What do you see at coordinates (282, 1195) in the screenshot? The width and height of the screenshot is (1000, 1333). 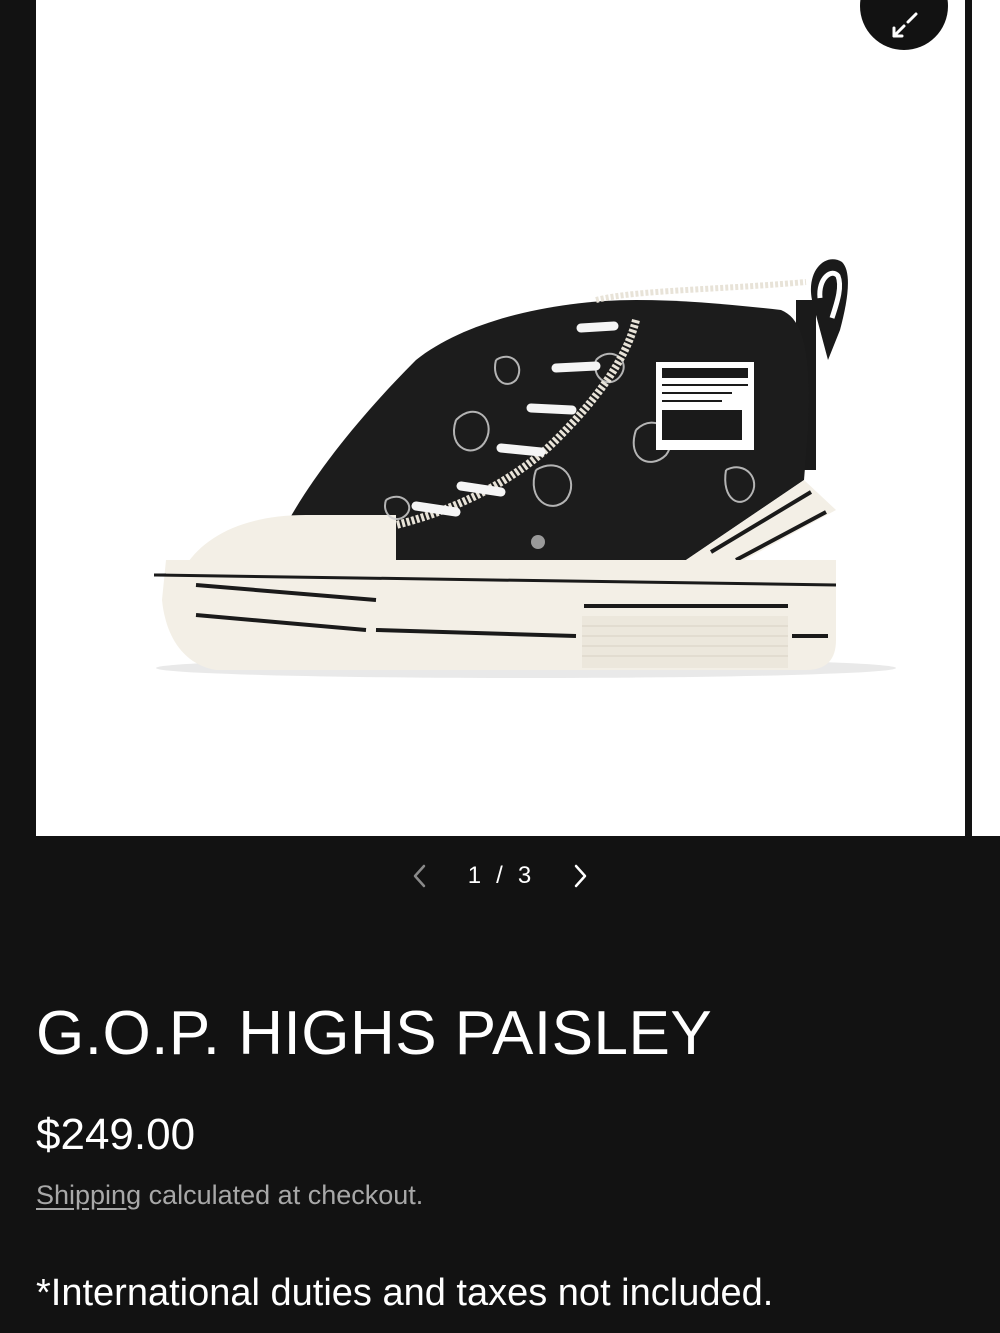 I see `shipping-note-text: calculated at checkout.` at bounding box center [282, 1195].